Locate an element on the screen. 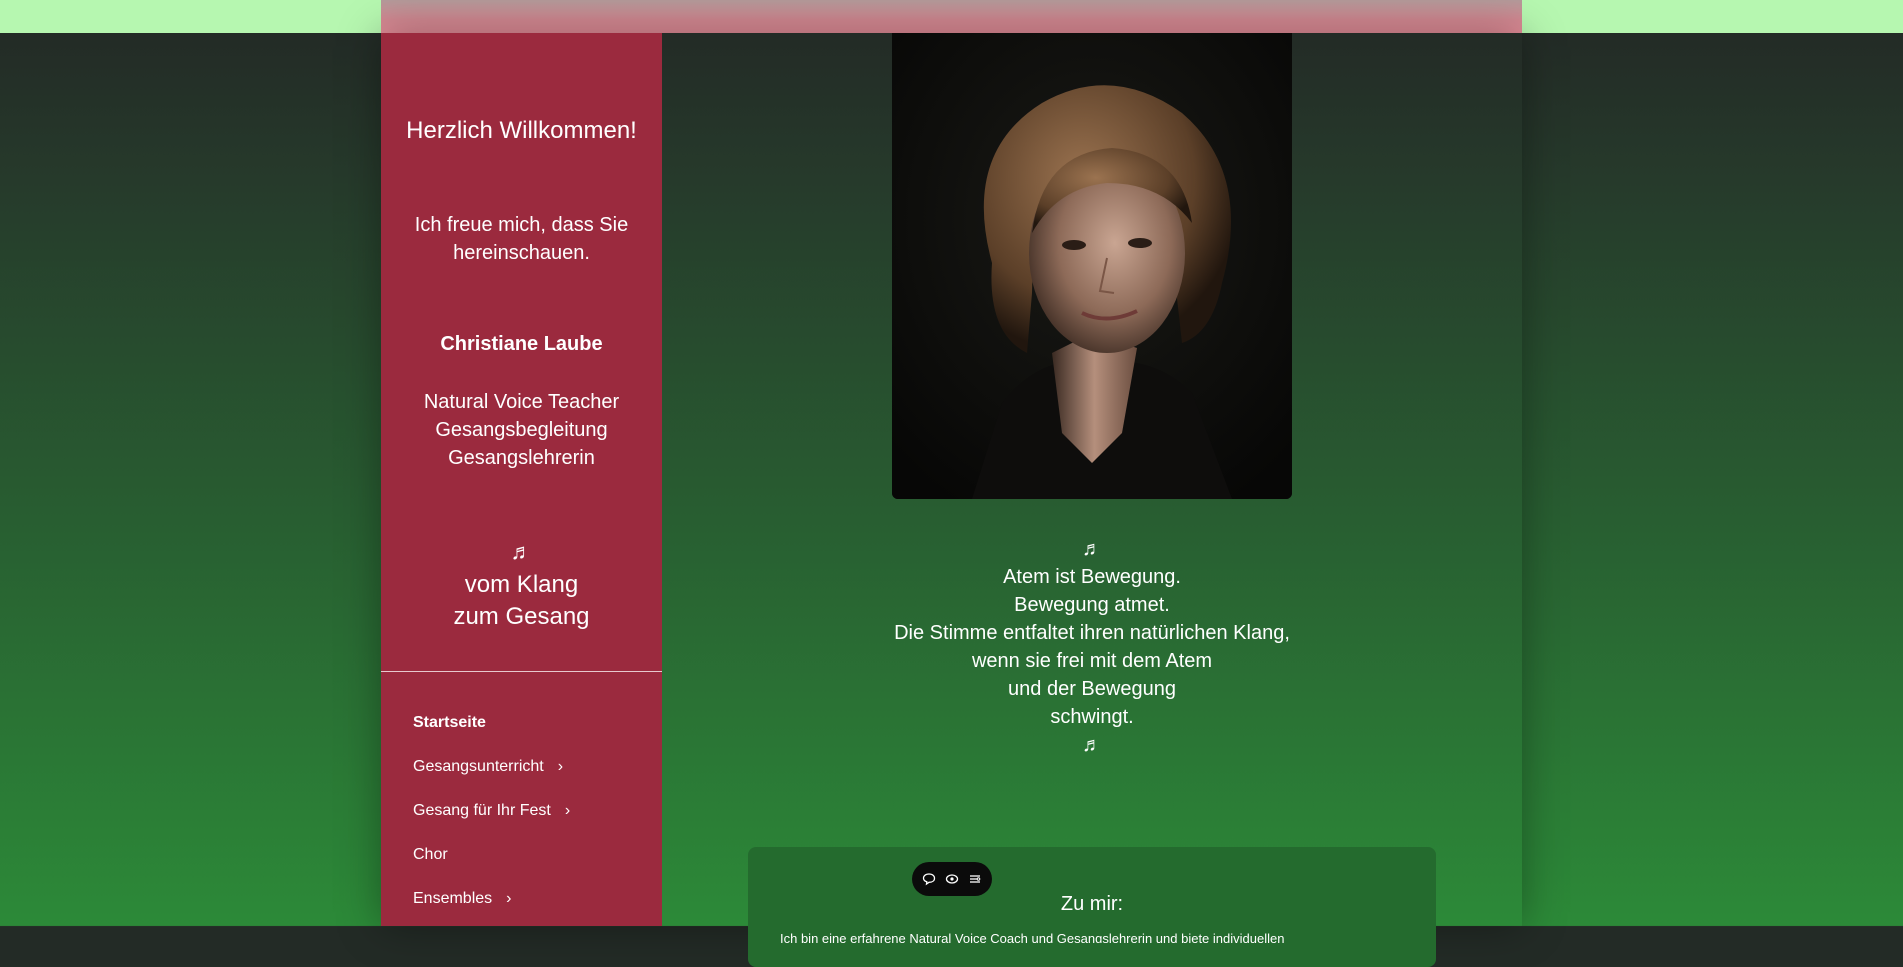 Image resolution: width=1903 pixels, height=967 pixels. teacher-name: Christiane Laube is located at coordinates (521, 344).